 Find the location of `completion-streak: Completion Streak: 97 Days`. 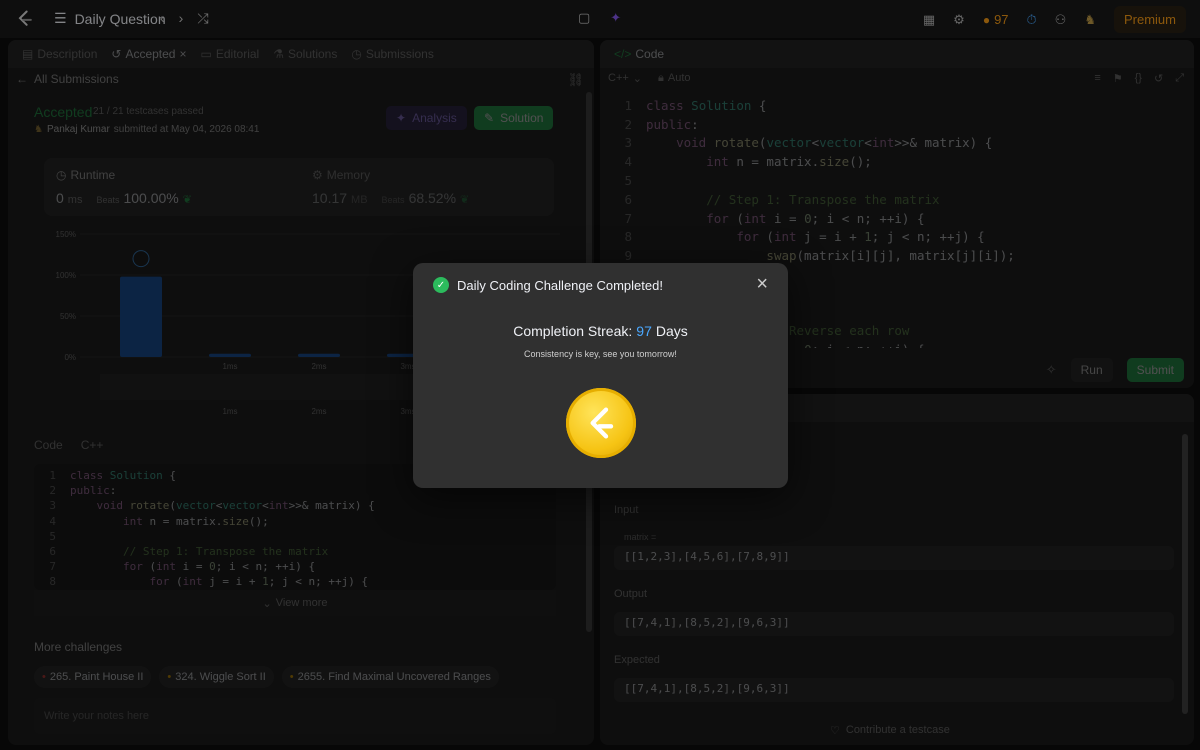

completion-streak: Completion Streak: 97 Days is located at coordinates (600, 331).